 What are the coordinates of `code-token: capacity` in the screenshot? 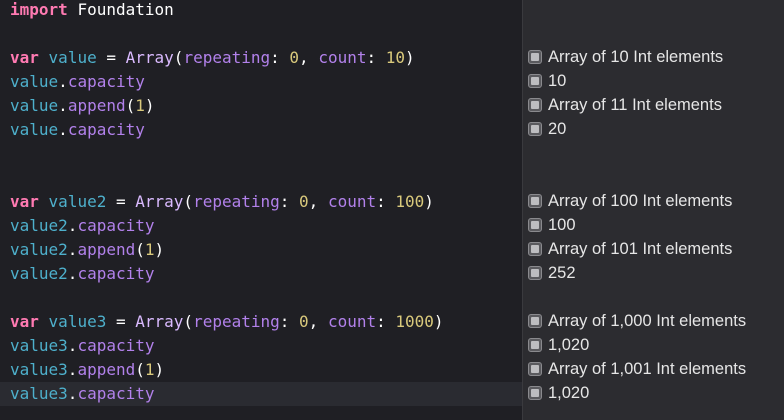 It's located at (116, 345).